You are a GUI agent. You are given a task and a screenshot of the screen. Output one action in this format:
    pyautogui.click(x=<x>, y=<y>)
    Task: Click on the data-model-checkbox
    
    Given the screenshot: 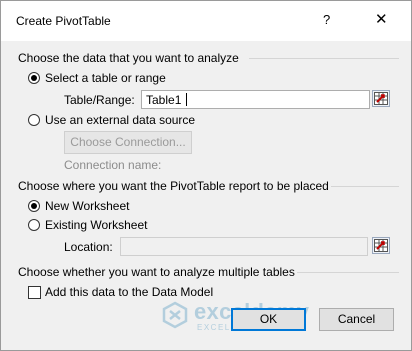 What is the action you would take?
    pyautogui.click(x=34, y=292)
    